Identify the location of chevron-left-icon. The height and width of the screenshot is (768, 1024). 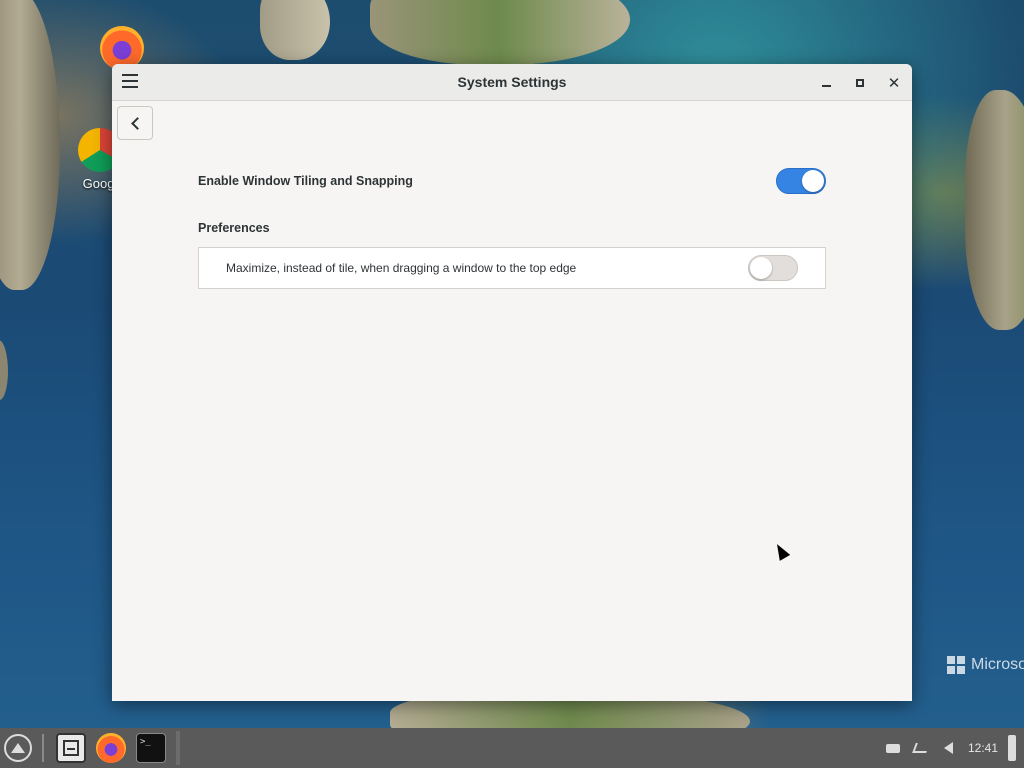
(137, 123).